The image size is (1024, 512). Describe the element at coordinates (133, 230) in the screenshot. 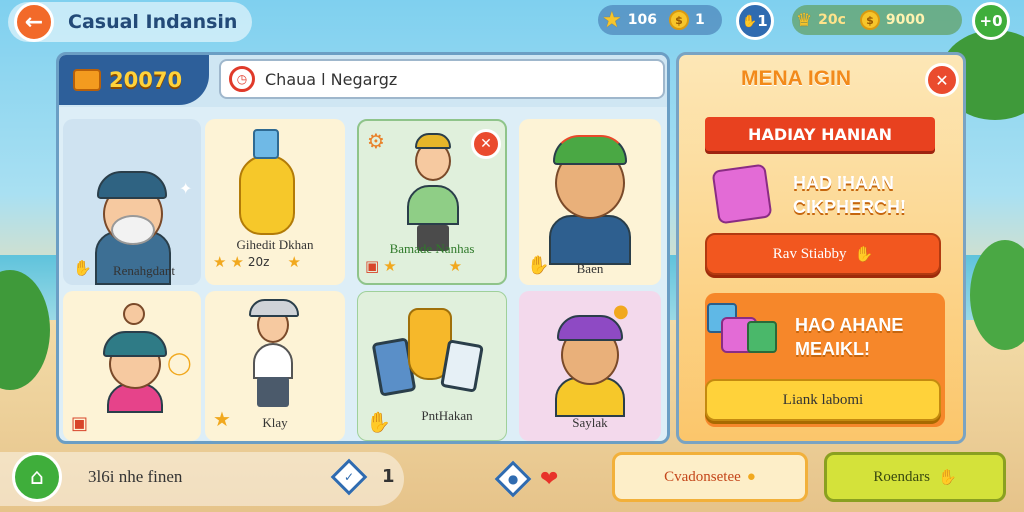

I see `beard` at that location.